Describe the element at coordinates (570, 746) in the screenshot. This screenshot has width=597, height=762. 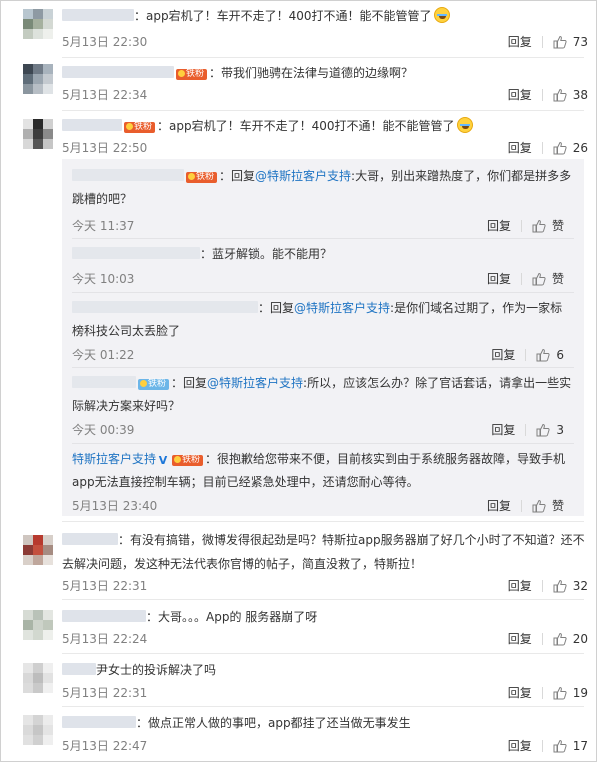
I see `like-button: 17` at that location.